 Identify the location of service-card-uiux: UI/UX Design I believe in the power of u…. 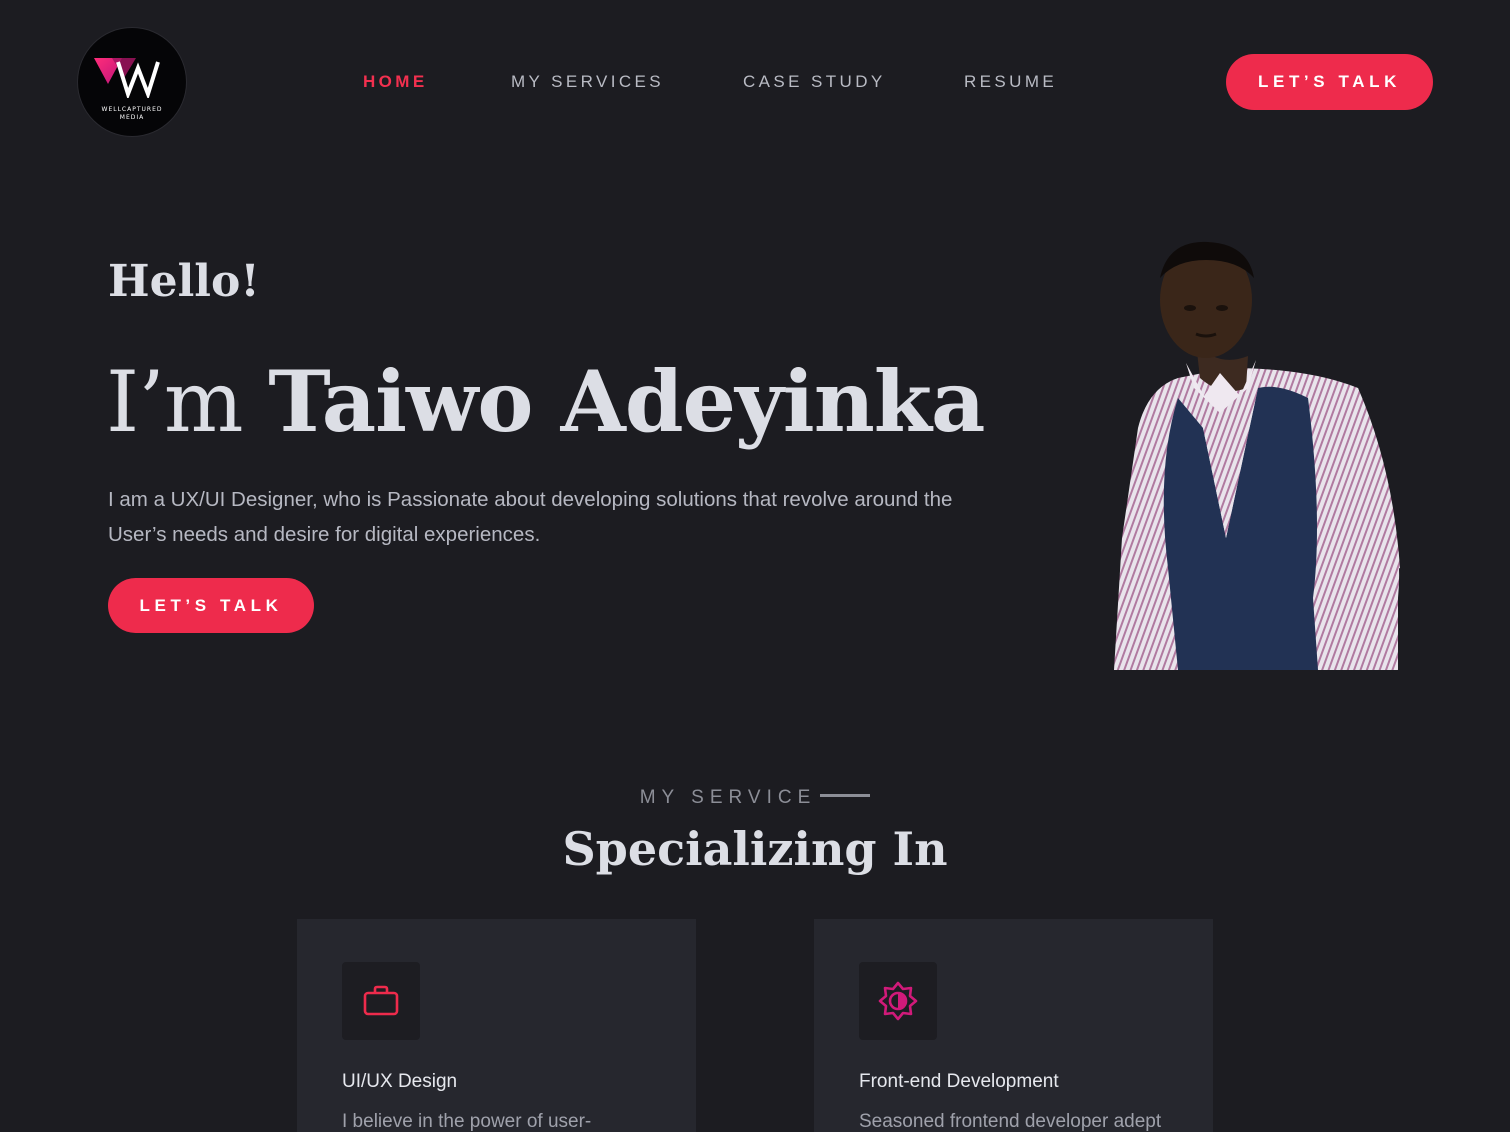
(496, 1025).